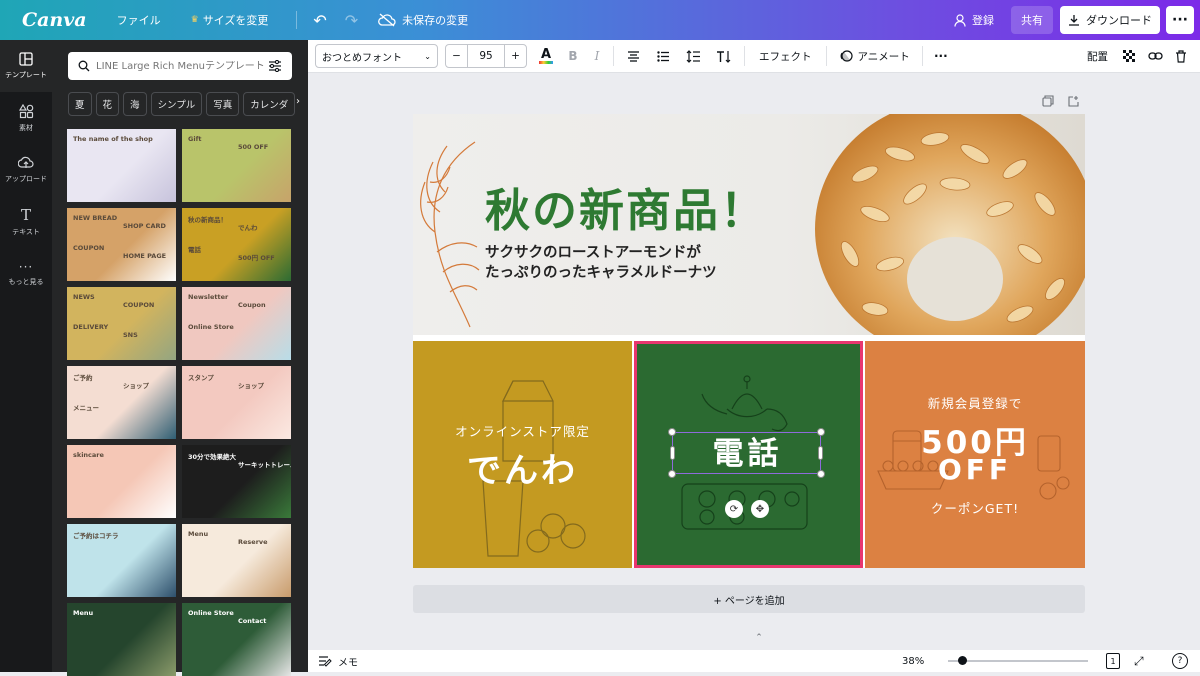 The image size is (1200, 676). What do you see at coordinates (593, 251) in the screenshot?
I see `banner-subtitle-1: サクサクのローストアーモンドが` at bounding box center [593, 251].